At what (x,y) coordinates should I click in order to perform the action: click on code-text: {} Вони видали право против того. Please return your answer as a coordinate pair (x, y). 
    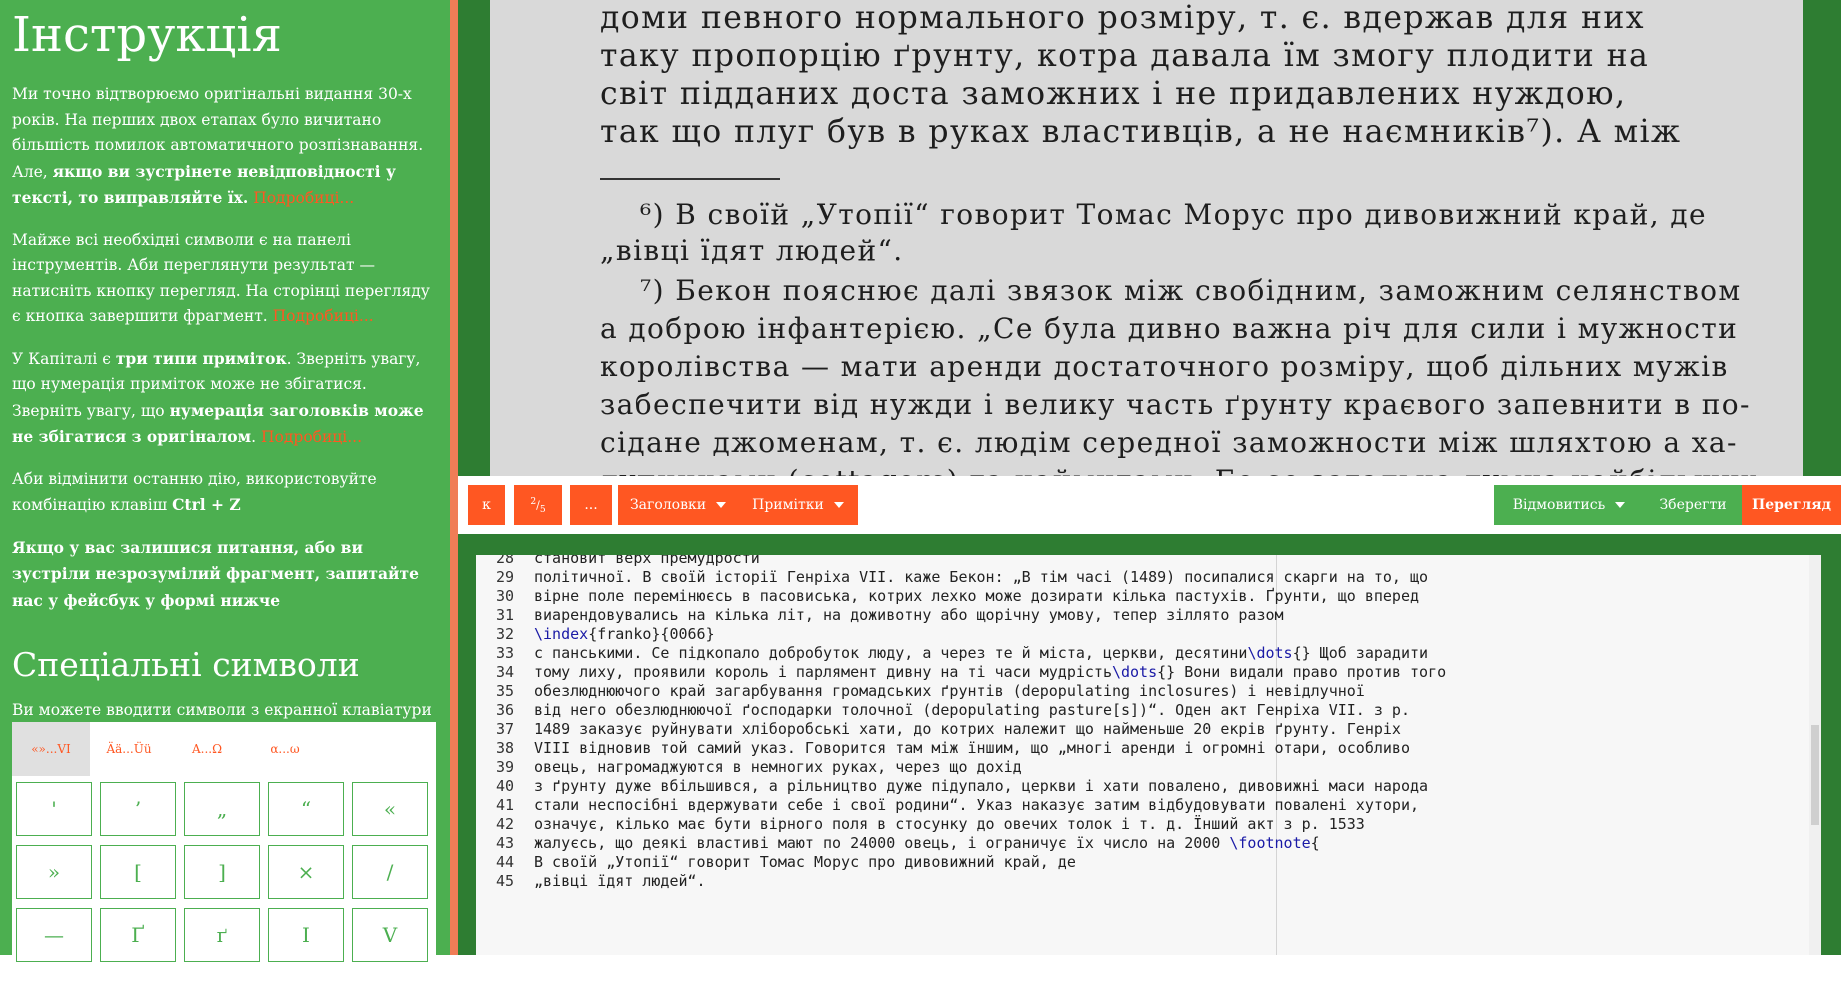
    Looking at the image, I should click on (1302, 672).